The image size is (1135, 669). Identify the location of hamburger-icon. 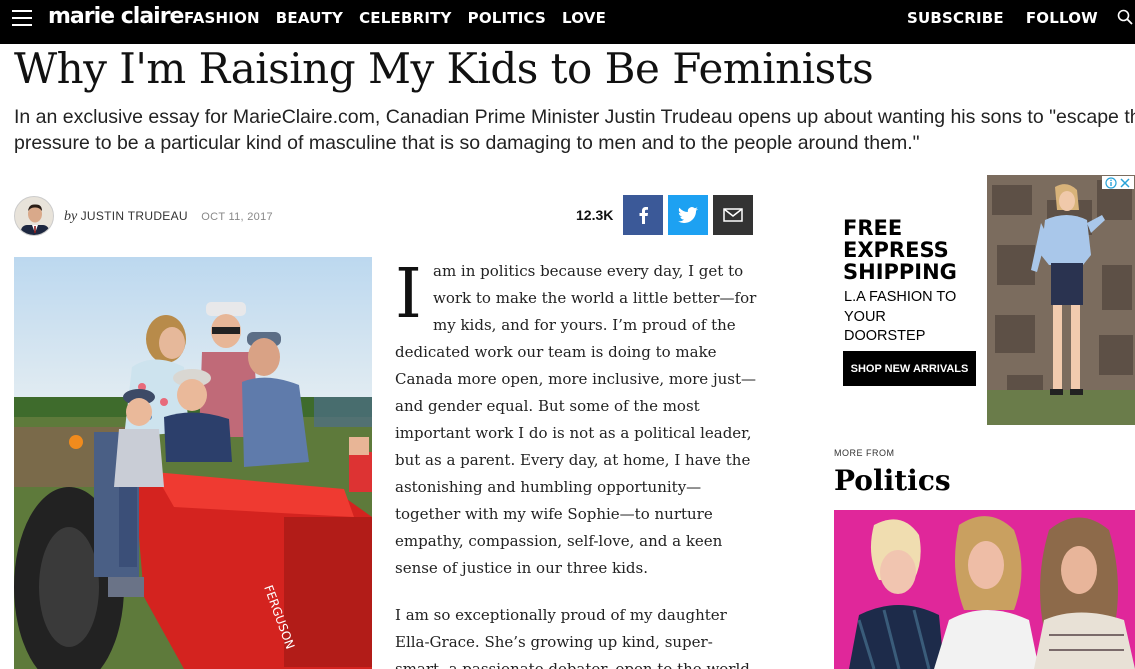
(22, 18).